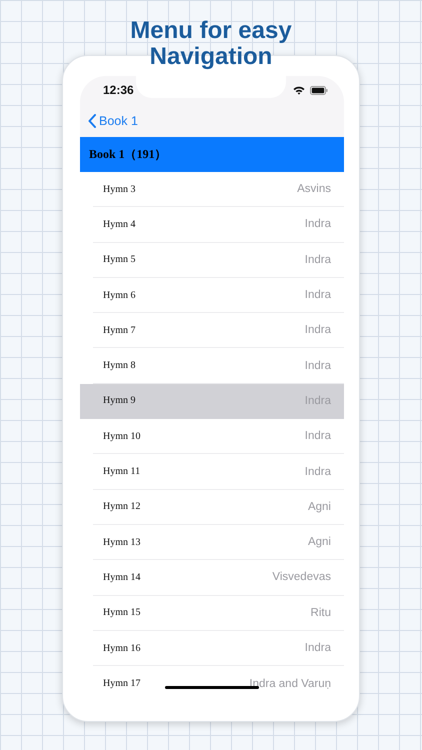 The image size is (422, 750). I want to click on headline: Menu for easy Navigation, so click(211, 44).